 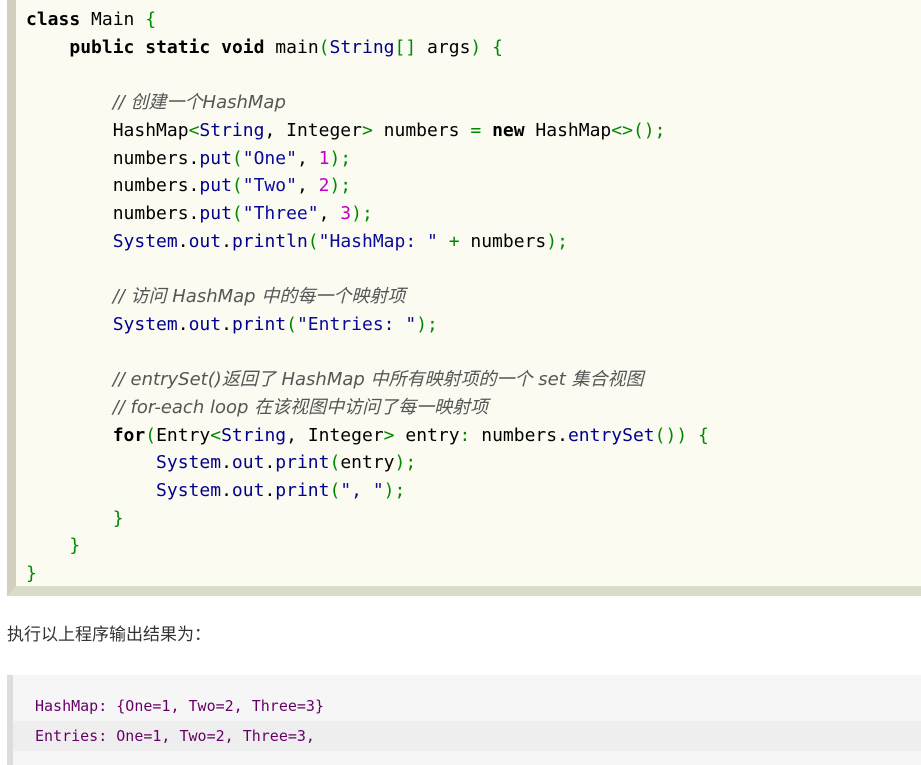 I want to click on code-line-4: // 创建一个HashMap, so click(x=156, y=102).